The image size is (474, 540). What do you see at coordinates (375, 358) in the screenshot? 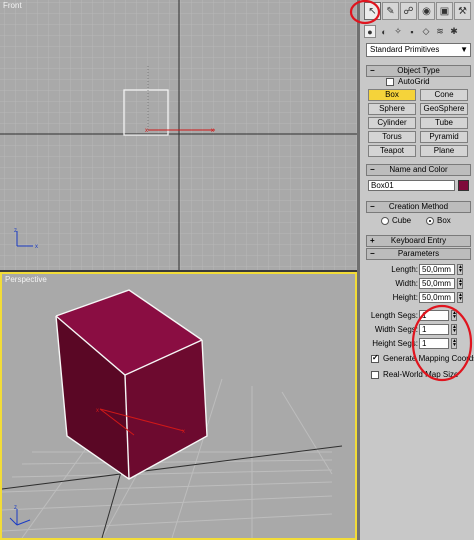
I see `generate-mapping-checkbox` at bounding box center [375, 358].